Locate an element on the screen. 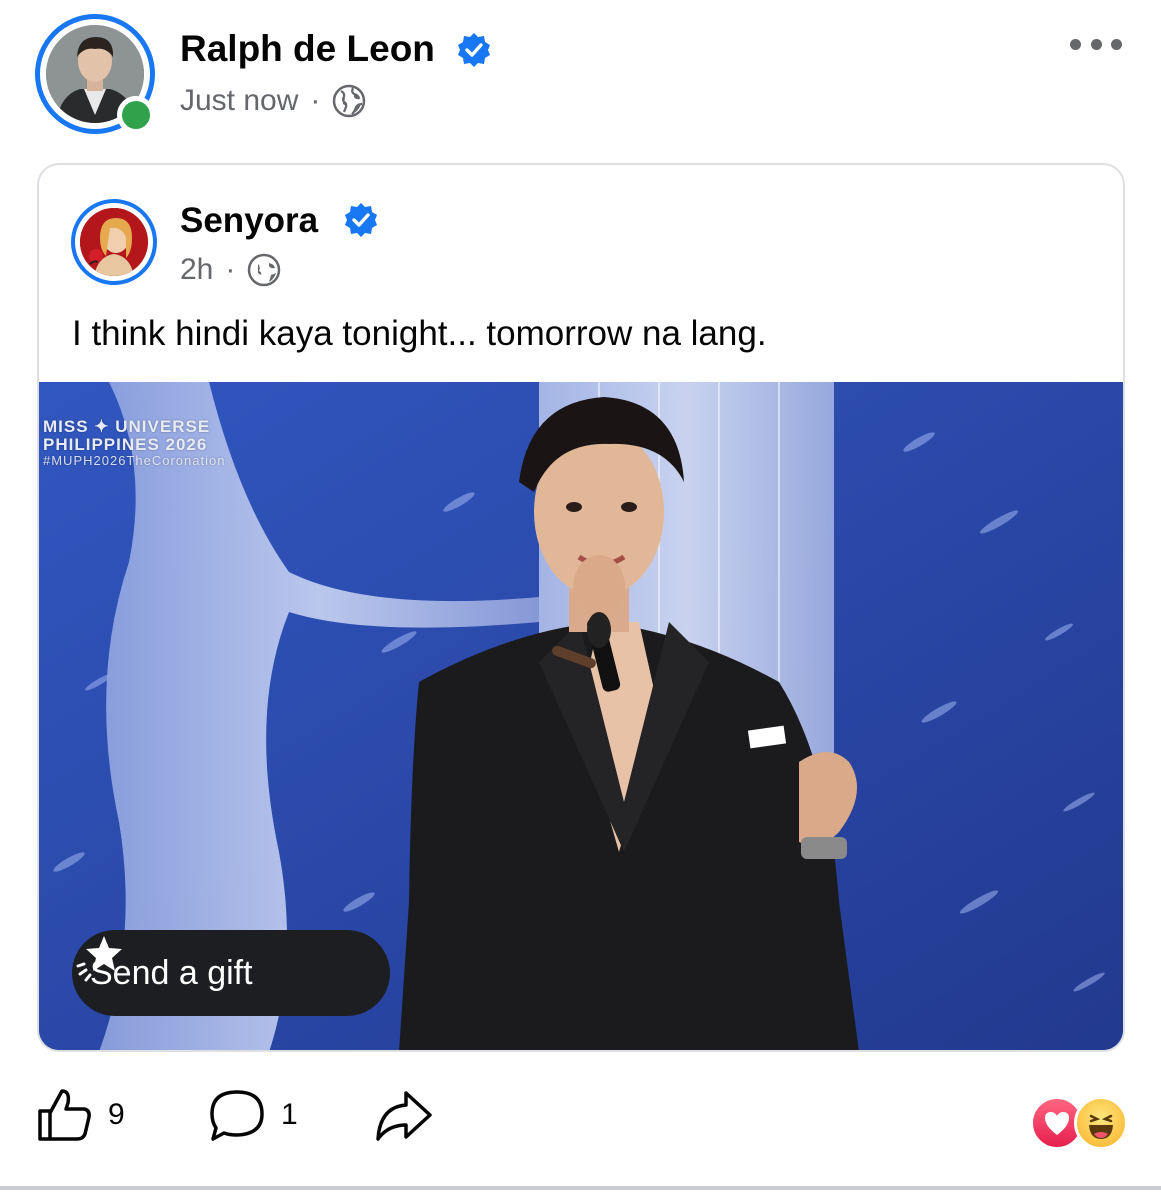 This screenshot has height=1200, width=1161. shared-author-avatar-image is located at coordinates (114, 242).